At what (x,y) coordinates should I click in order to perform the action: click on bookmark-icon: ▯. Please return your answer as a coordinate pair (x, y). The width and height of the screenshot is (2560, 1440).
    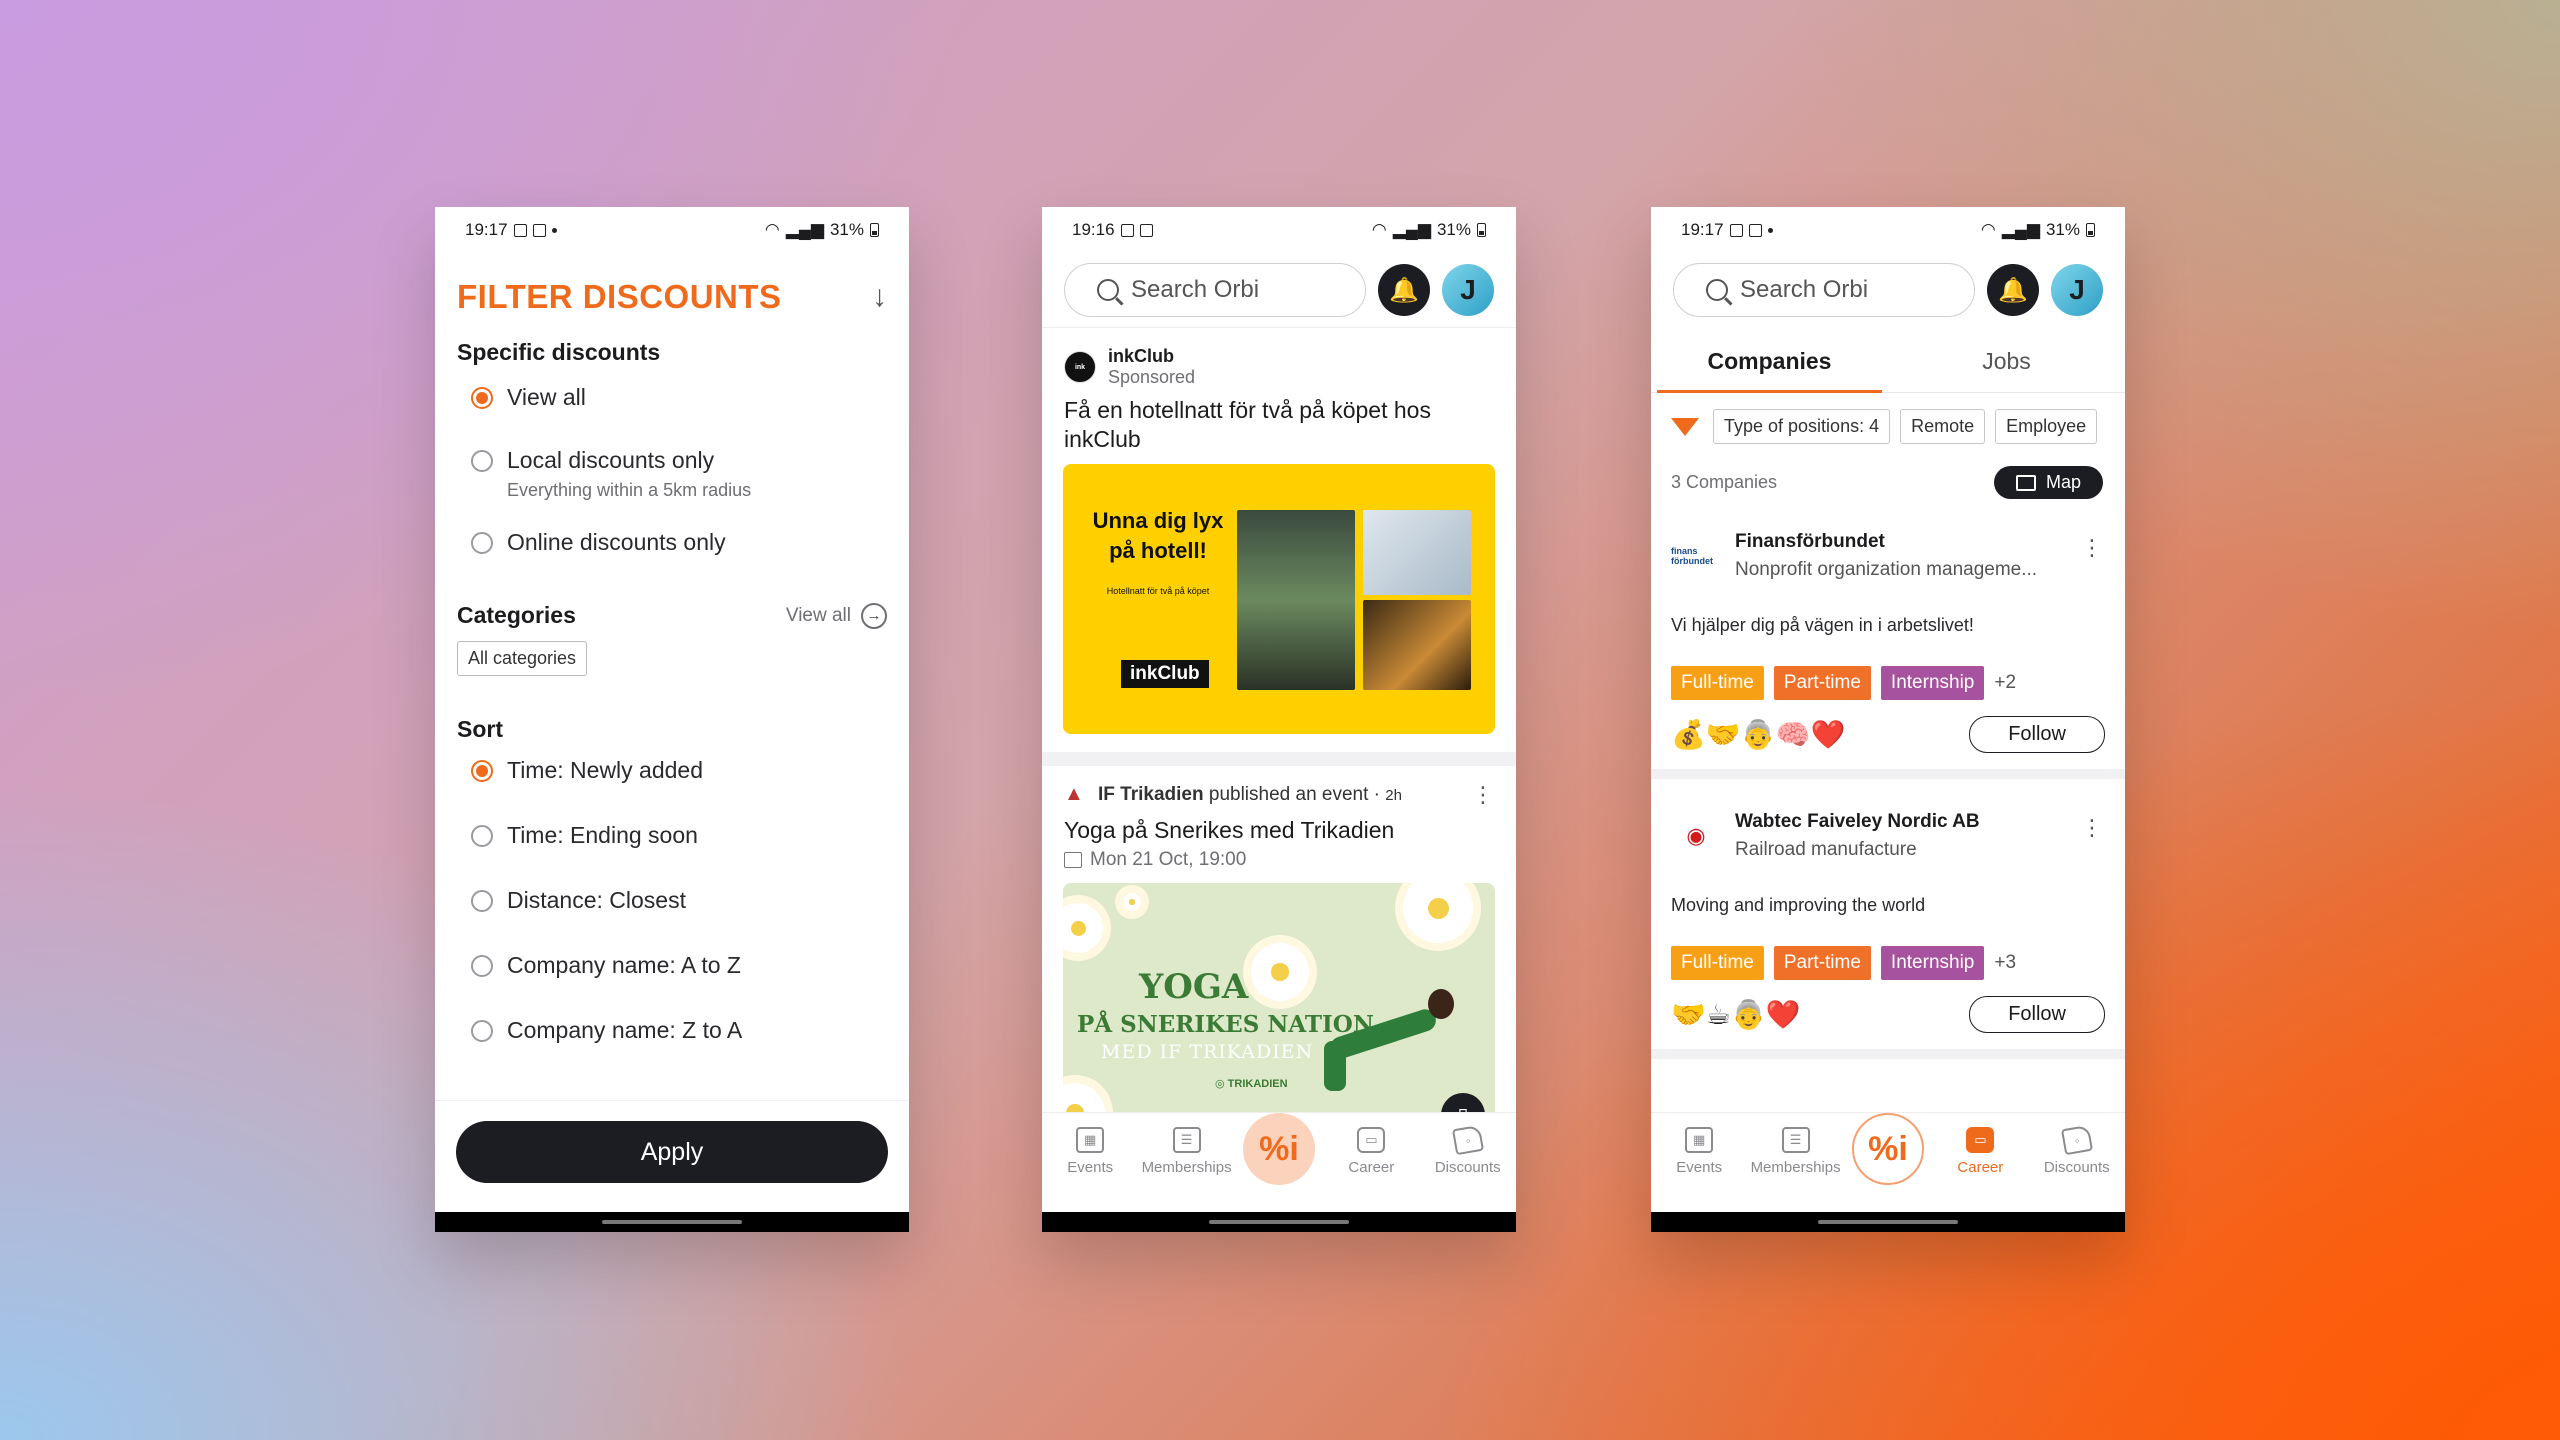
    Looking at the image, I should click on (1463, 1102).